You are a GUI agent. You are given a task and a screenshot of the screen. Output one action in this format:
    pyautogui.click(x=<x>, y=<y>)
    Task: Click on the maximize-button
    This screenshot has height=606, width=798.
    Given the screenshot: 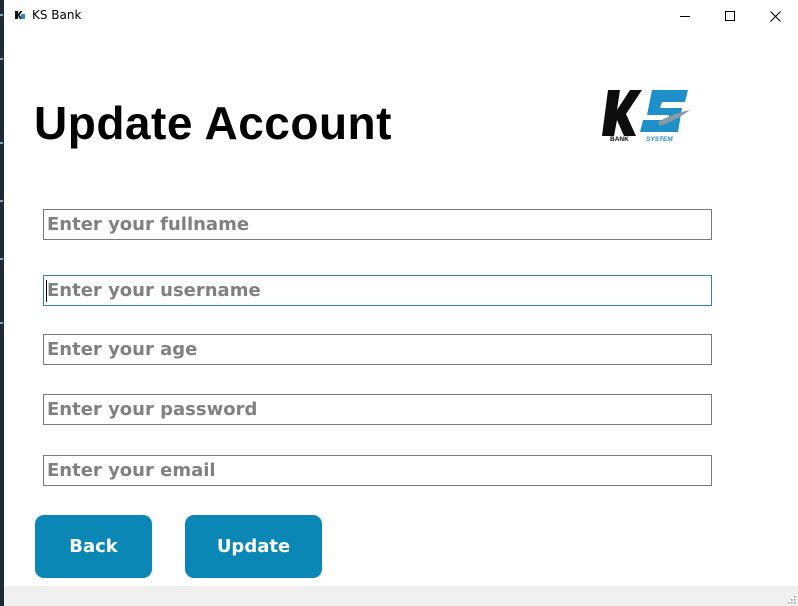 What is the action you would take?
    pyautogui.click(x=730, y=16)
    